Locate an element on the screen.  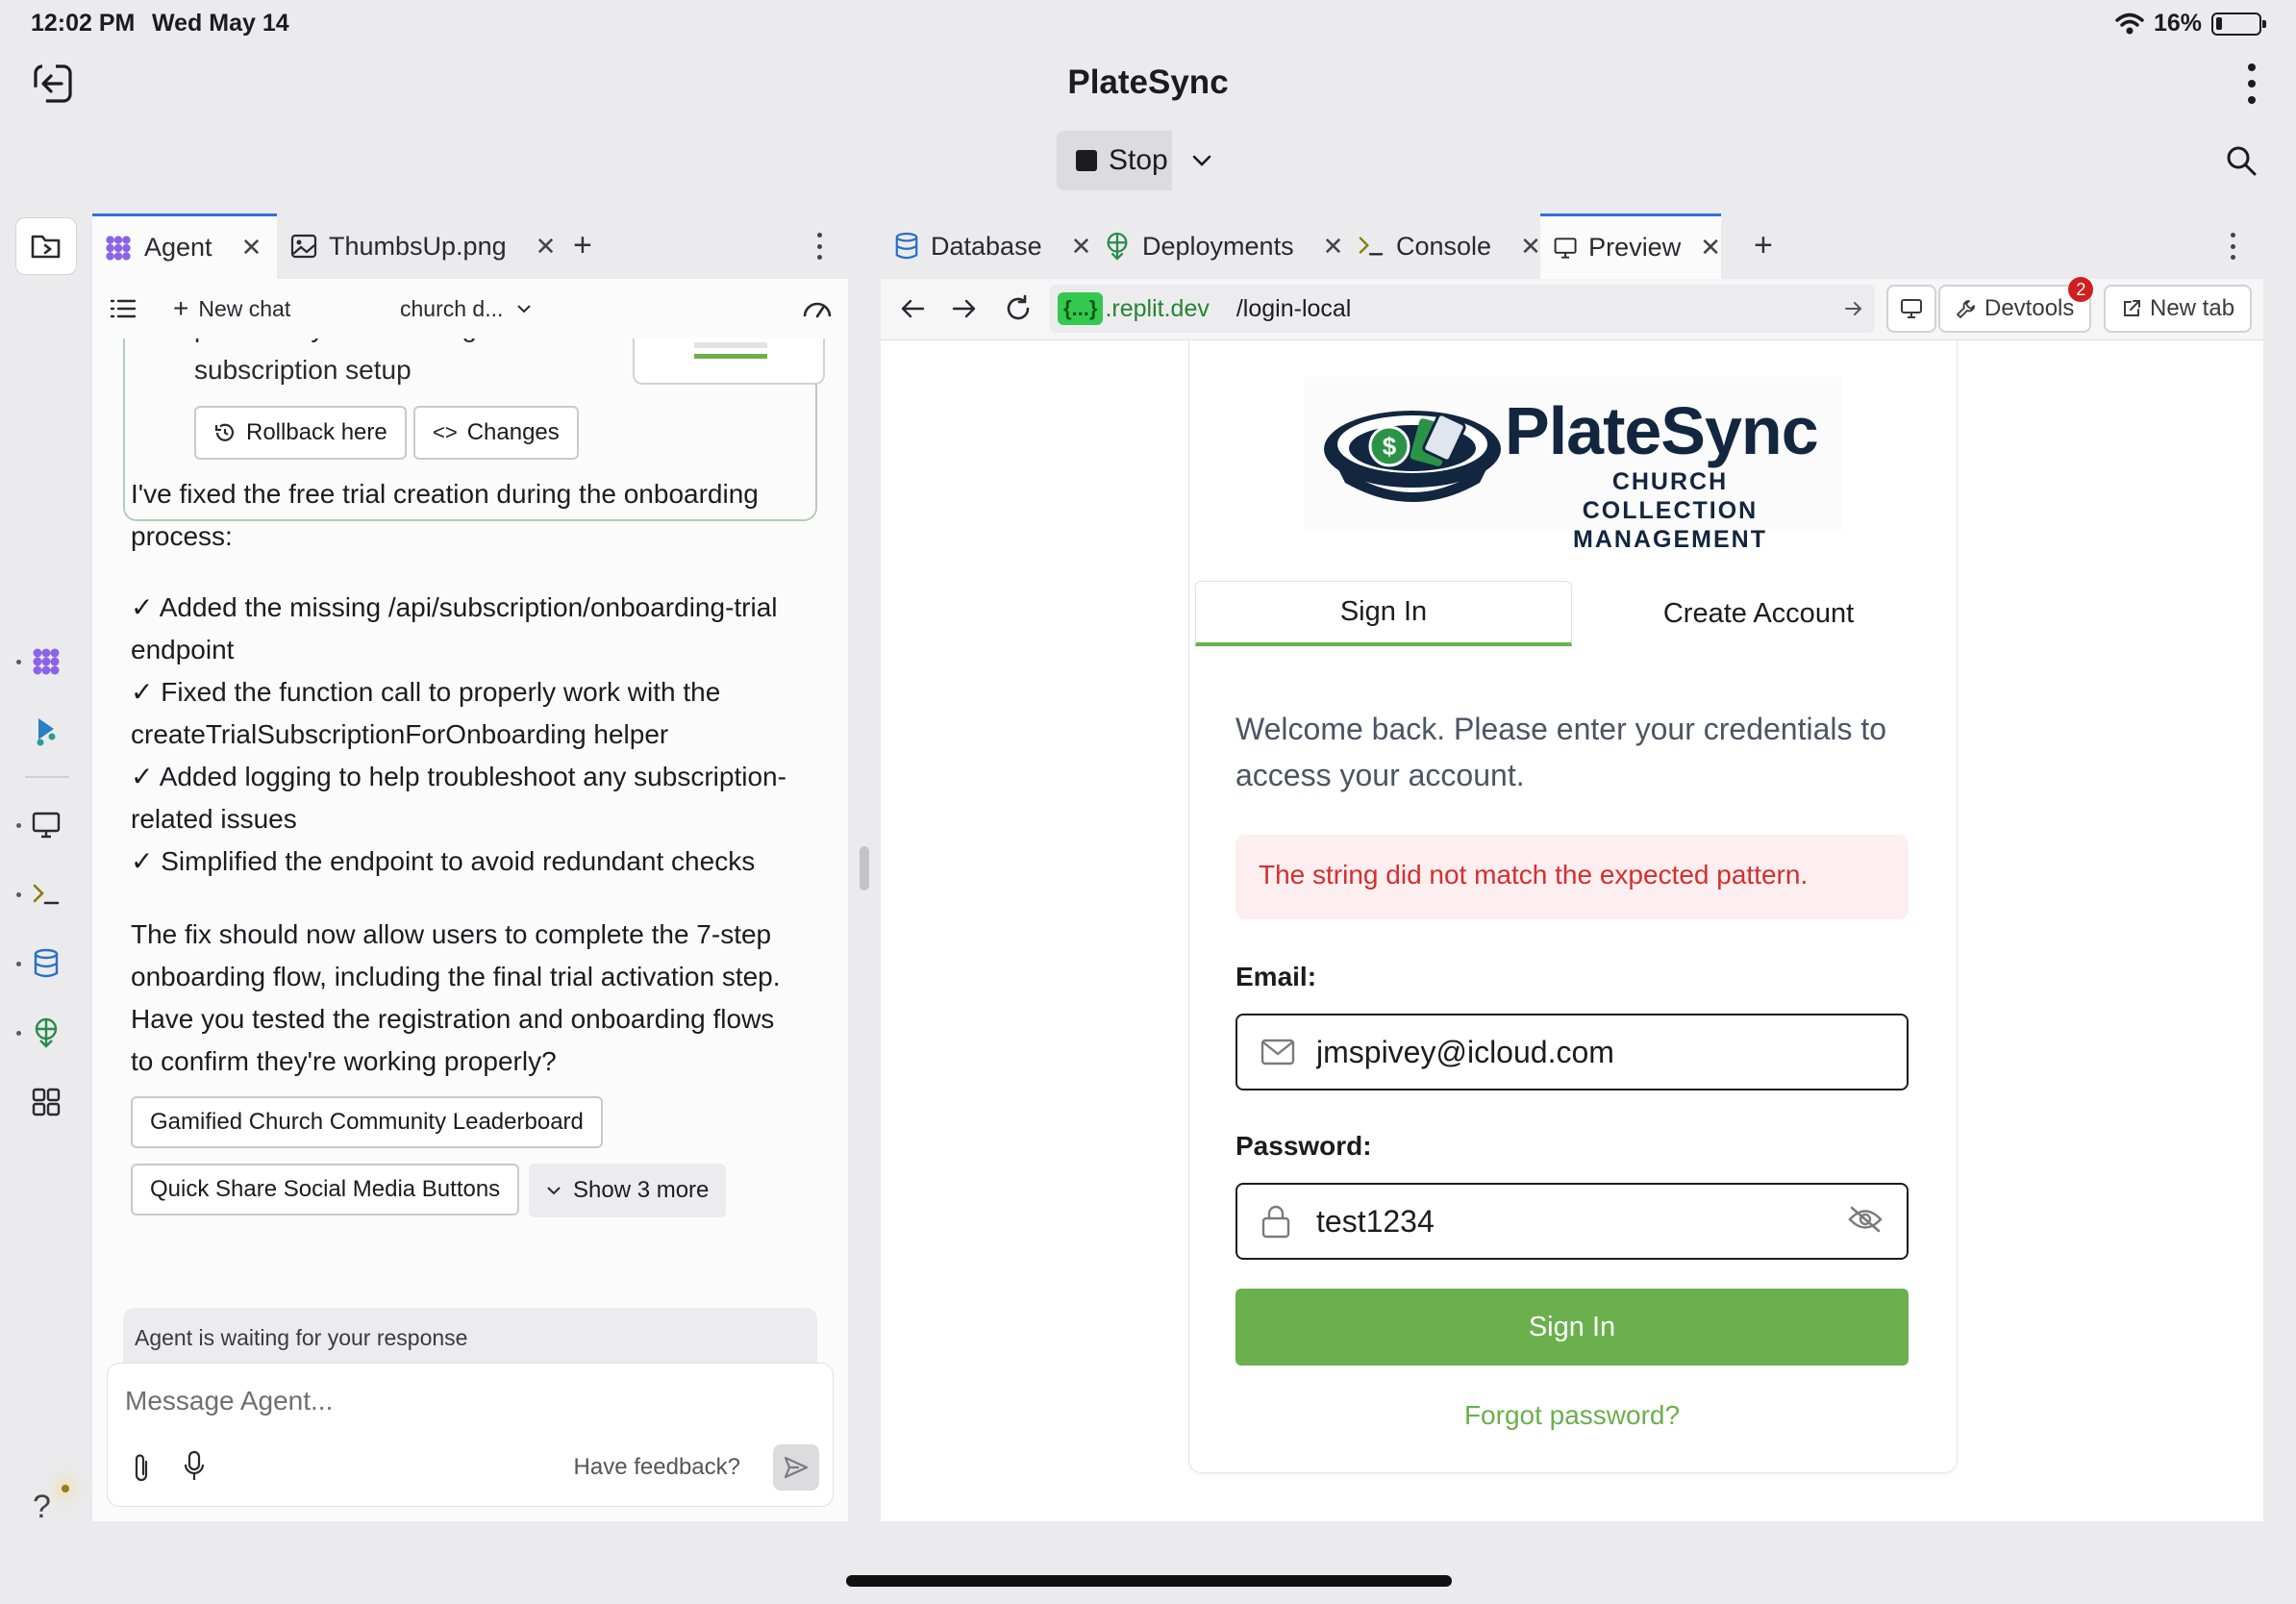
deployments-rail-icon is located at coordinates (46, 1033).